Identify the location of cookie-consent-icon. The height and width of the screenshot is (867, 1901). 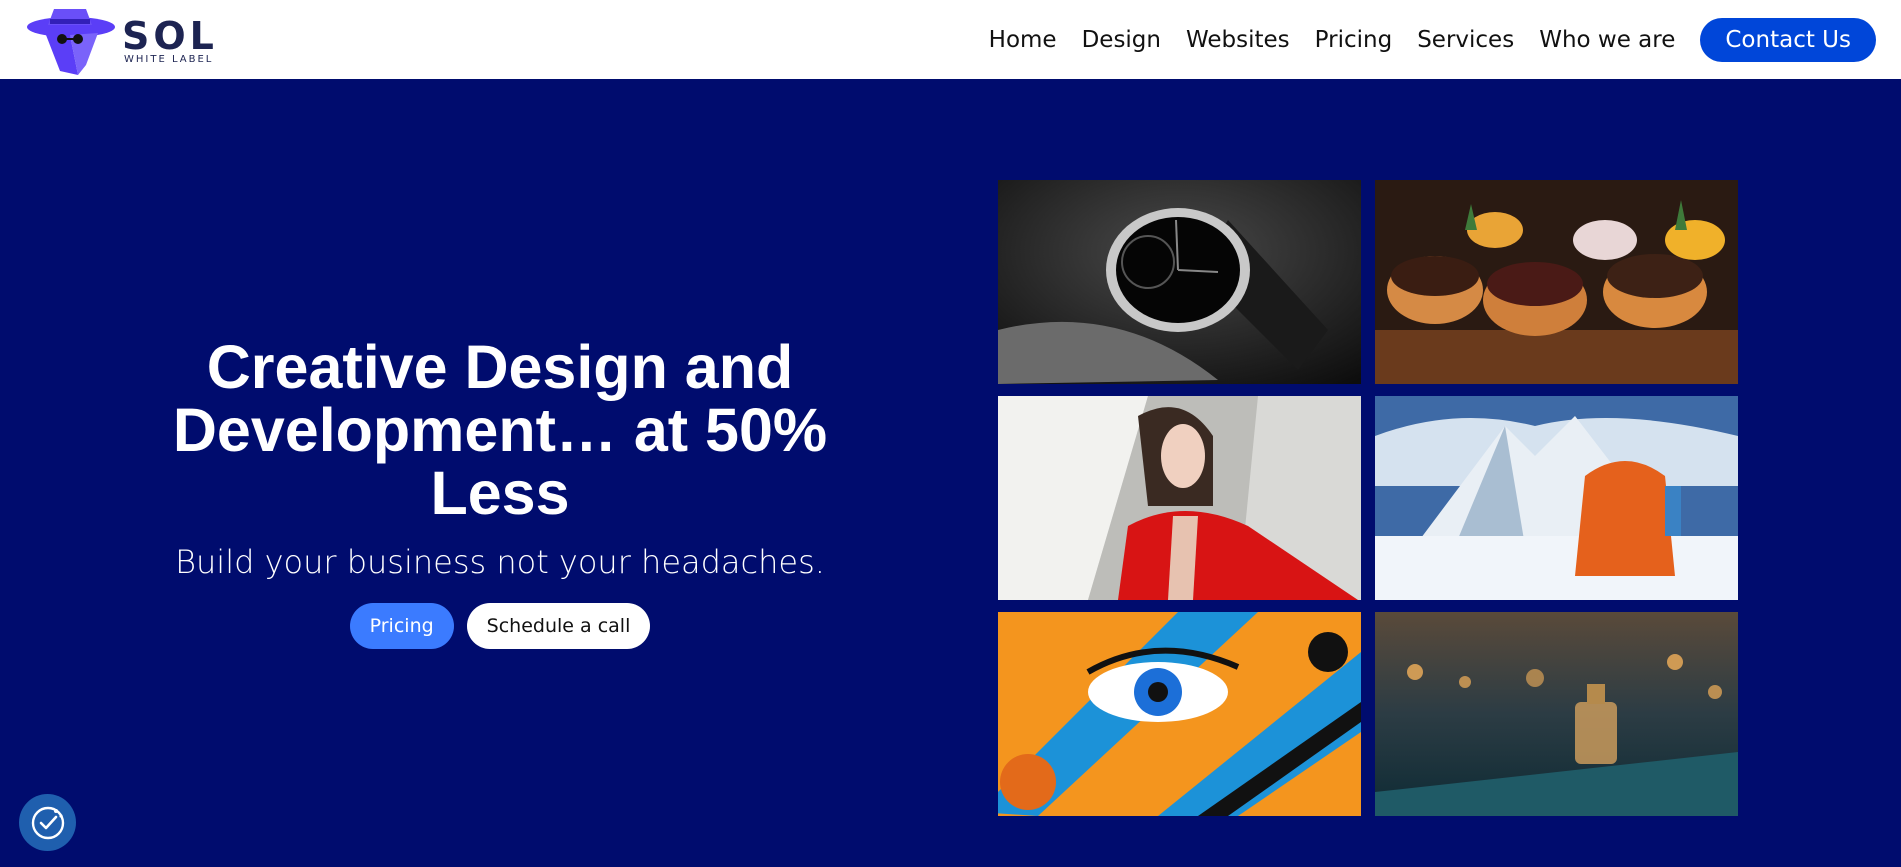
(47, 822).